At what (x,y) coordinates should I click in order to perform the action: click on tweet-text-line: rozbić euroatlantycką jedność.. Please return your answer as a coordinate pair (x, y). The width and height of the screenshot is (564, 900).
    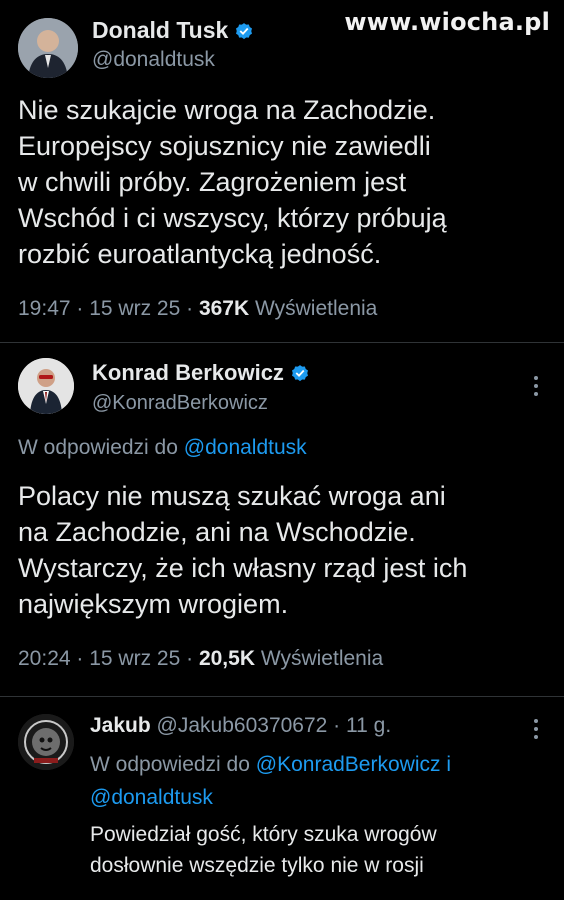
    Looking at the image, I should click on (200, 254).